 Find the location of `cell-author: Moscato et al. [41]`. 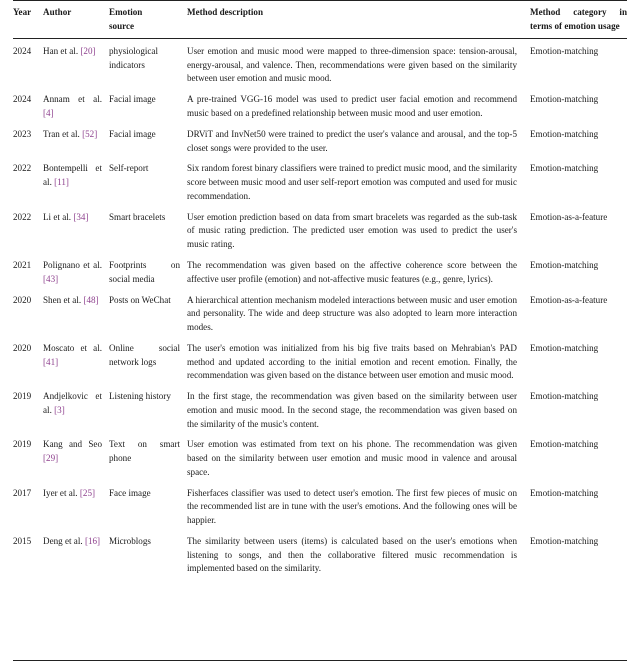

cell-author: Moscato et al. [41] is located at coordinates (76, 362).